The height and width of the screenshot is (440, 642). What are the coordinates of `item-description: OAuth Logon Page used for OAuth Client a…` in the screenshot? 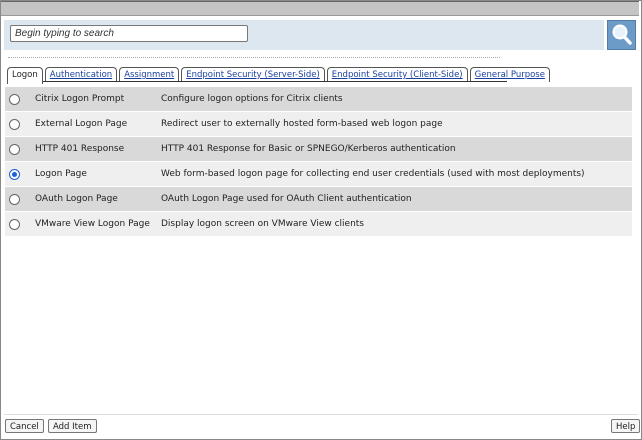 It's located at (286, 199).